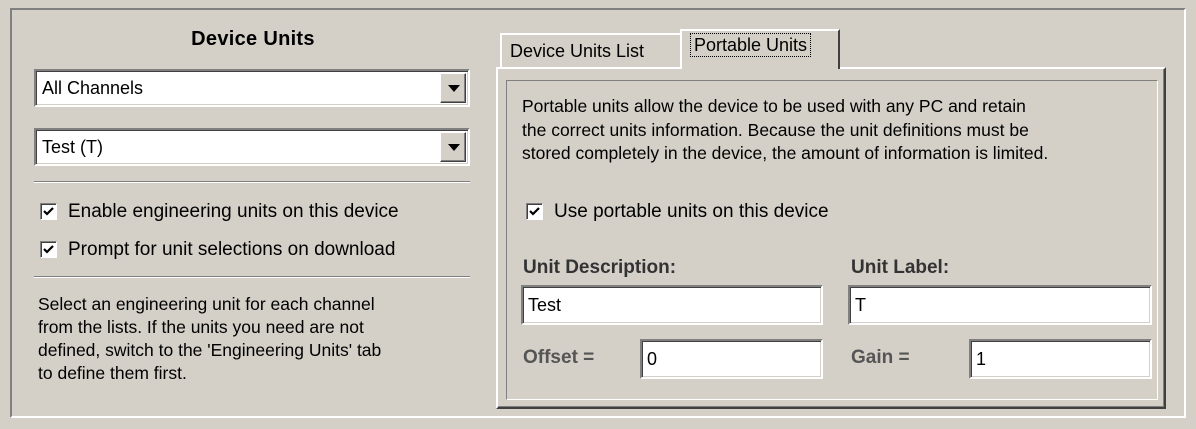 The height and width of the screenshot is (429, 1196). I want to click on offset-input: 0, so click(731, 359).